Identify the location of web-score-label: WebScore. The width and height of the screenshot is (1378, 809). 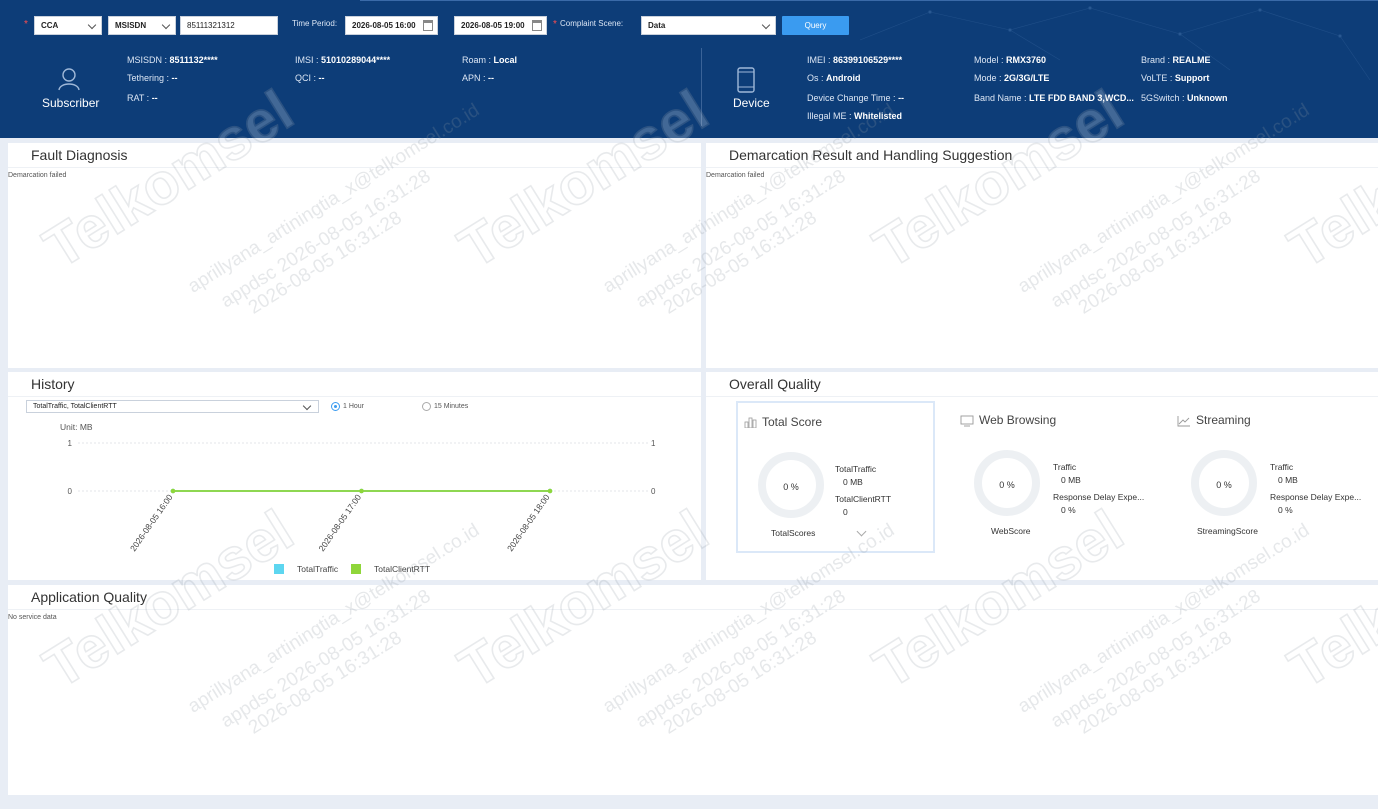
(1011, 531).